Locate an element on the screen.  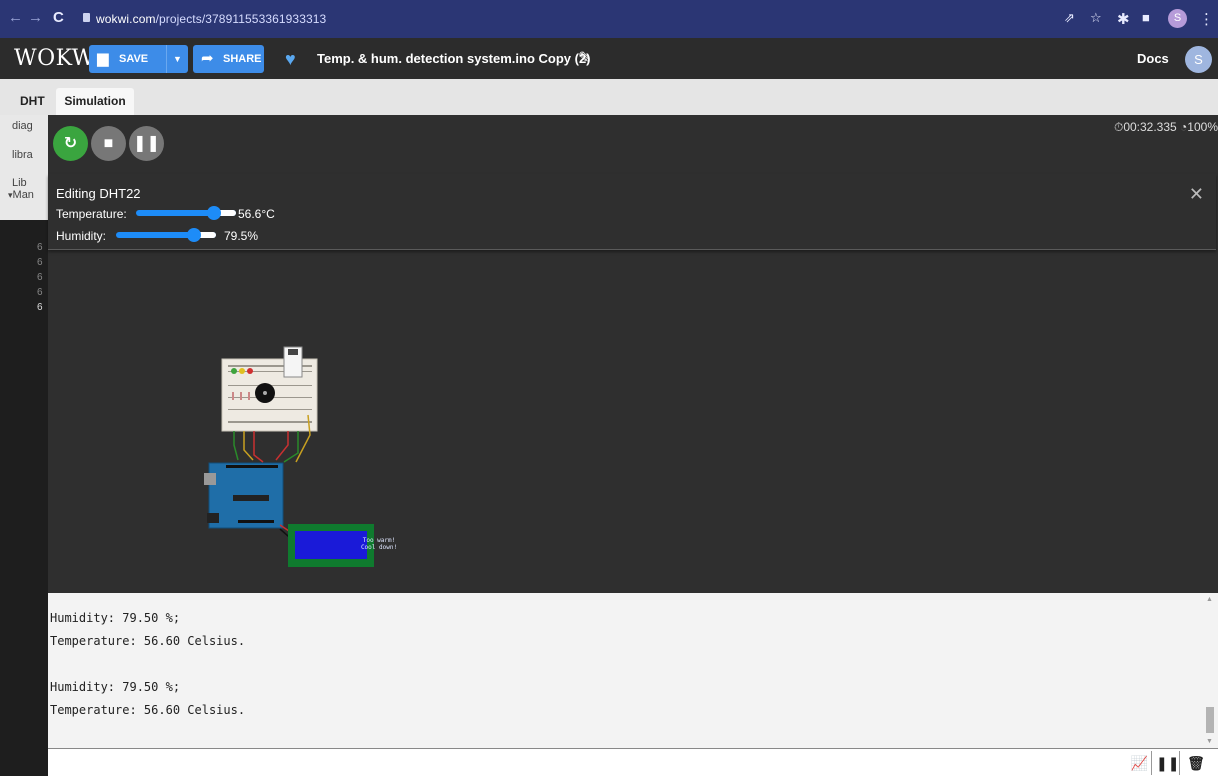
humidity-label: Humidity: is located at coordinates (81, 236).